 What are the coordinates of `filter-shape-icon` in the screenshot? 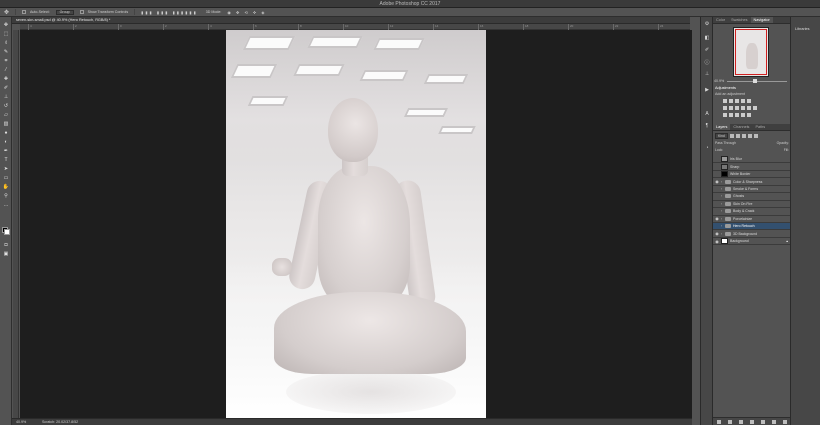 It's located at (749, 136).